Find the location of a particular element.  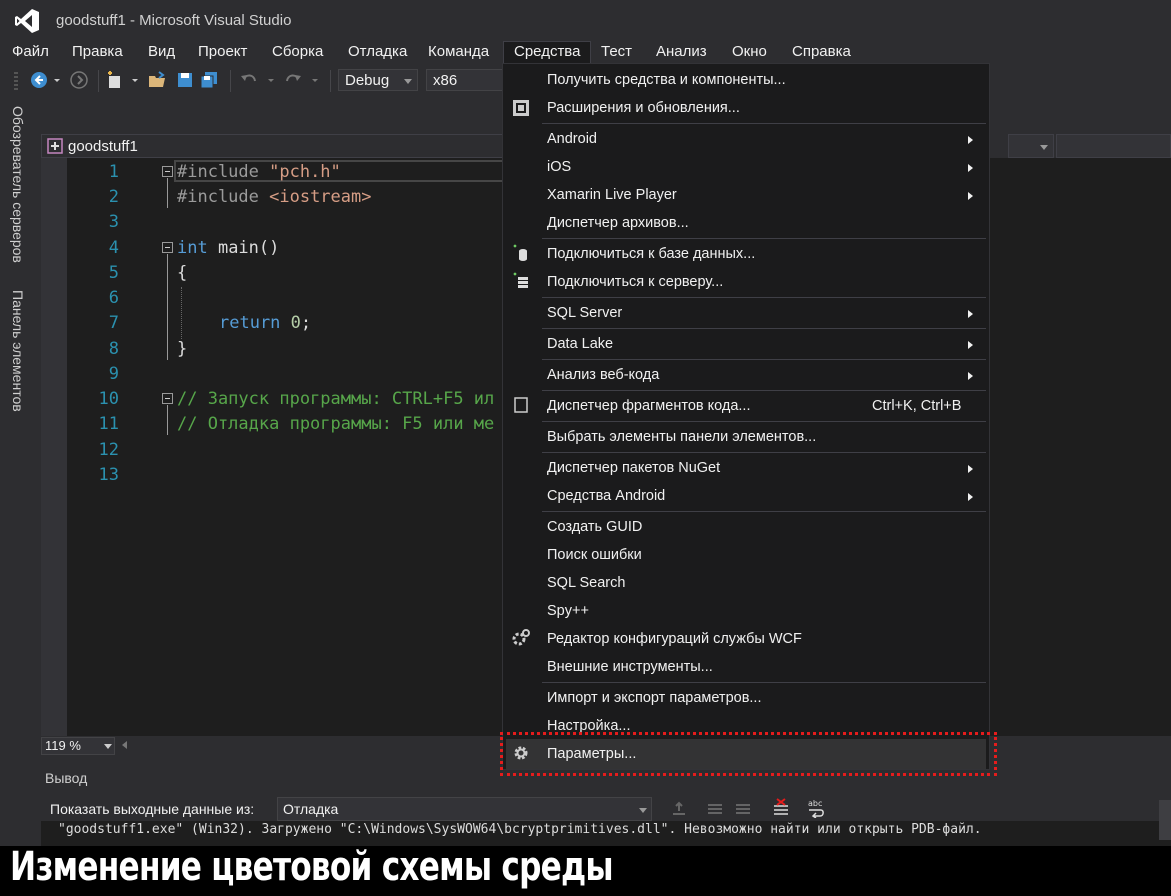

line-number: 3 is located at coordinates (113, 222).